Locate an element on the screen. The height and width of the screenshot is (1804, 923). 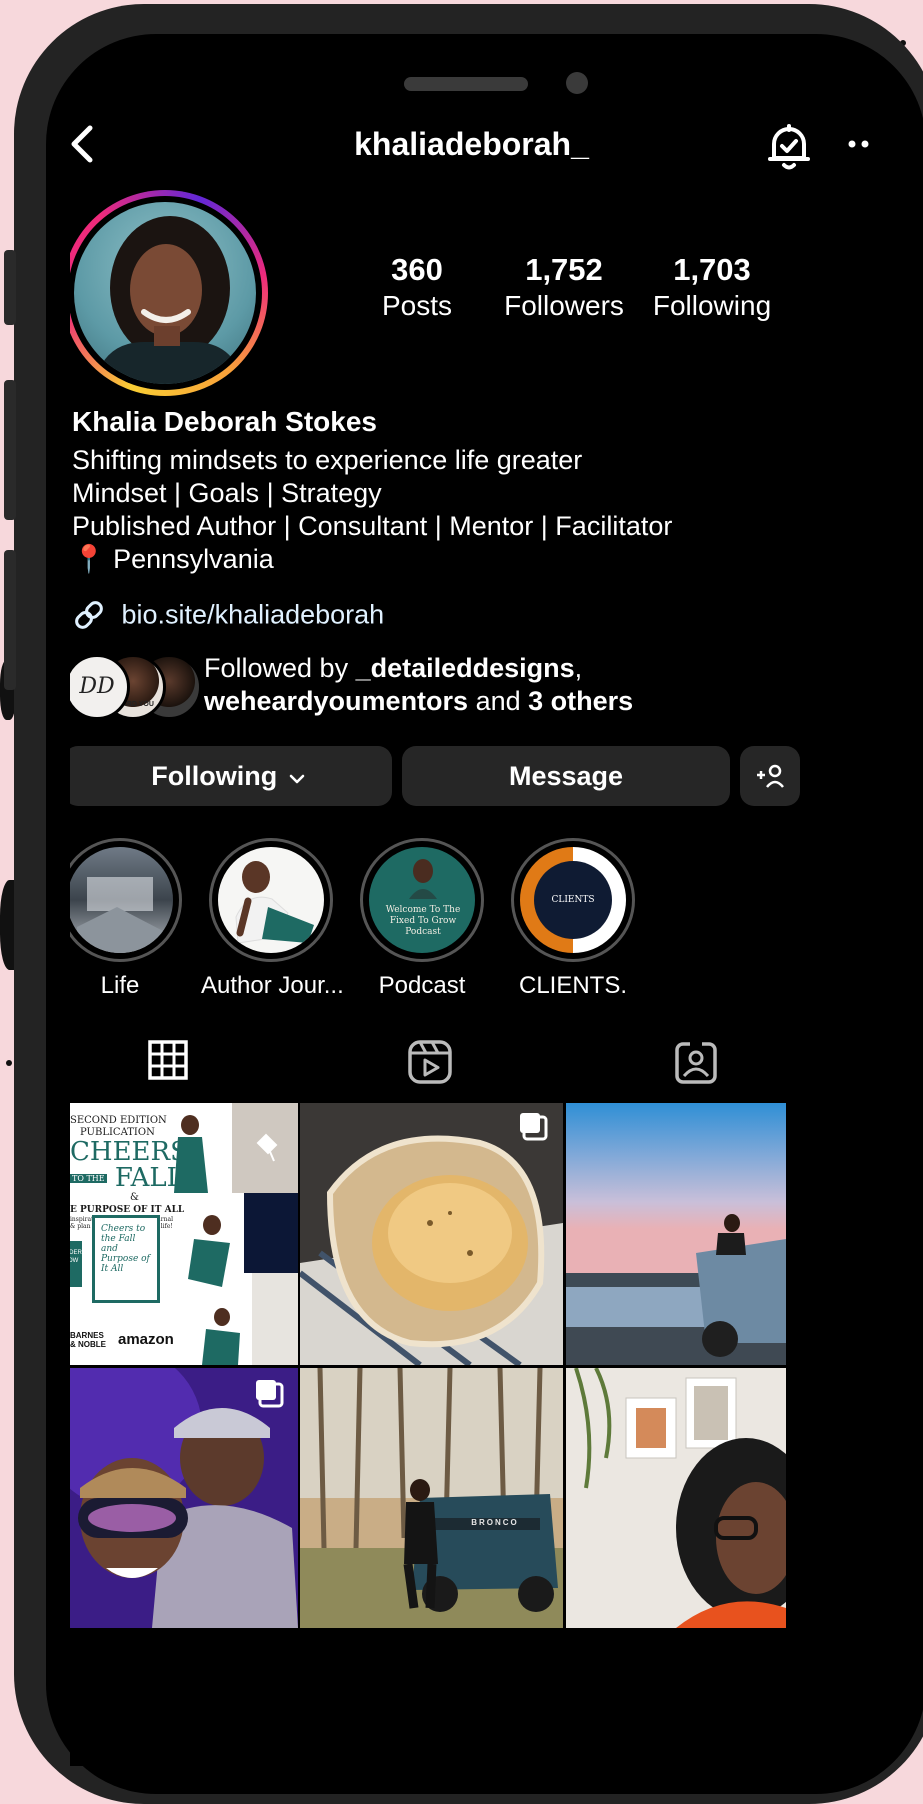
bell-check-icon is located at coordinates (789, 147).